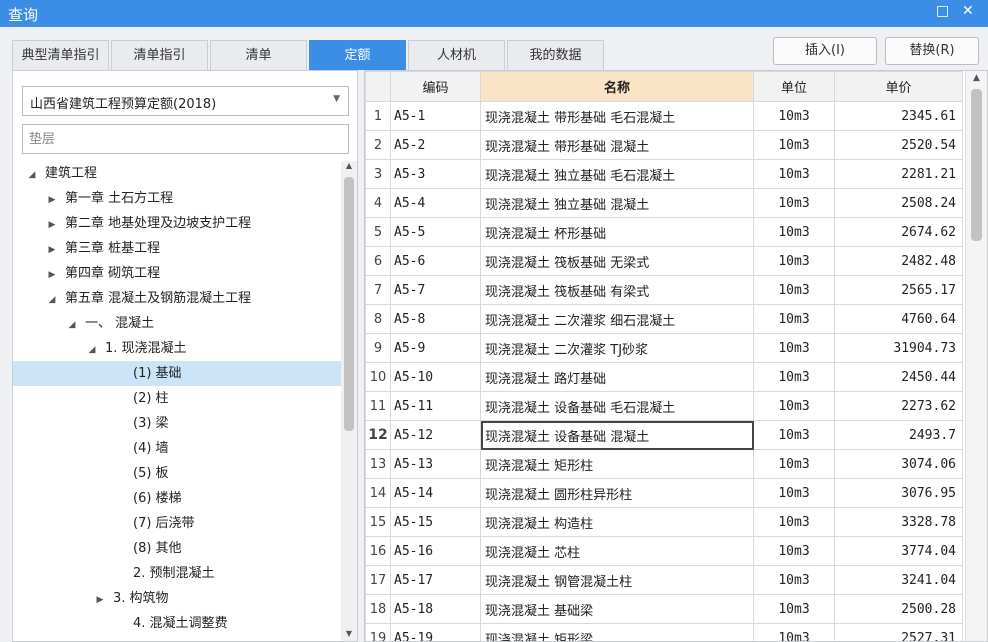 The width and height of the screenshot is (988, 642). What do you see at coordinates (617, 116) in the screenshot?
I see `cell-name: 现浇混凝土 带形基础 毛石混凝土` at bounding box center [617, 116].